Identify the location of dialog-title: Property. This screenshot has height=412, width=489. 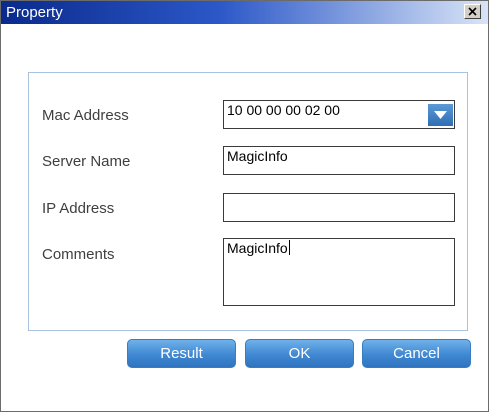
(34, 12).